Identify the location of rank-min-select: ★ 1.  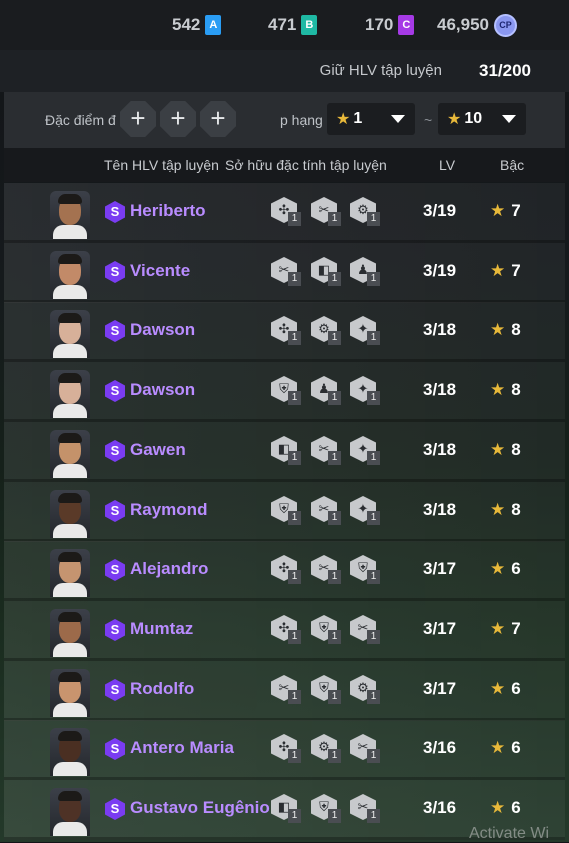
(371, 119).